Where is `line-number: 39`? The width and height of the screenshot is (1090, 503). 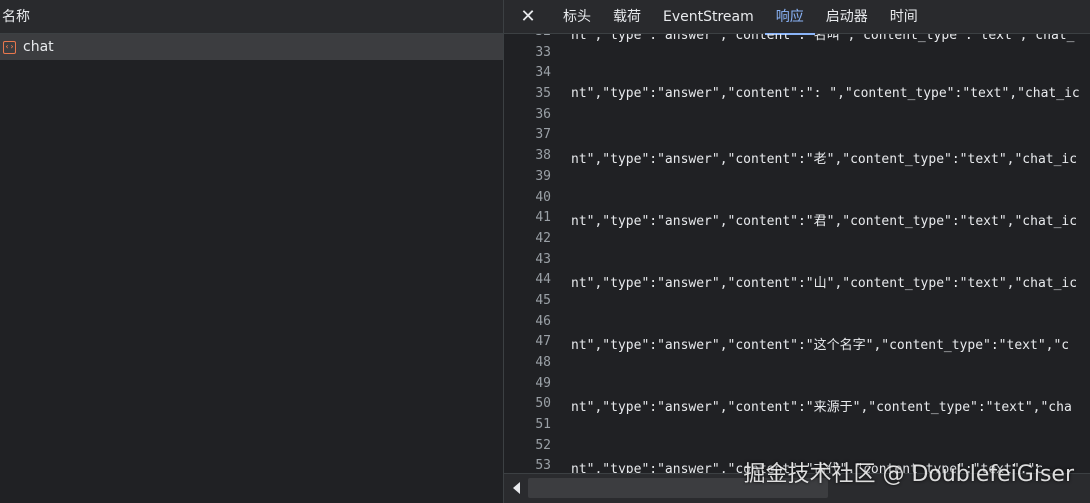 line-number: 39 is located at coordinates (543, 176).